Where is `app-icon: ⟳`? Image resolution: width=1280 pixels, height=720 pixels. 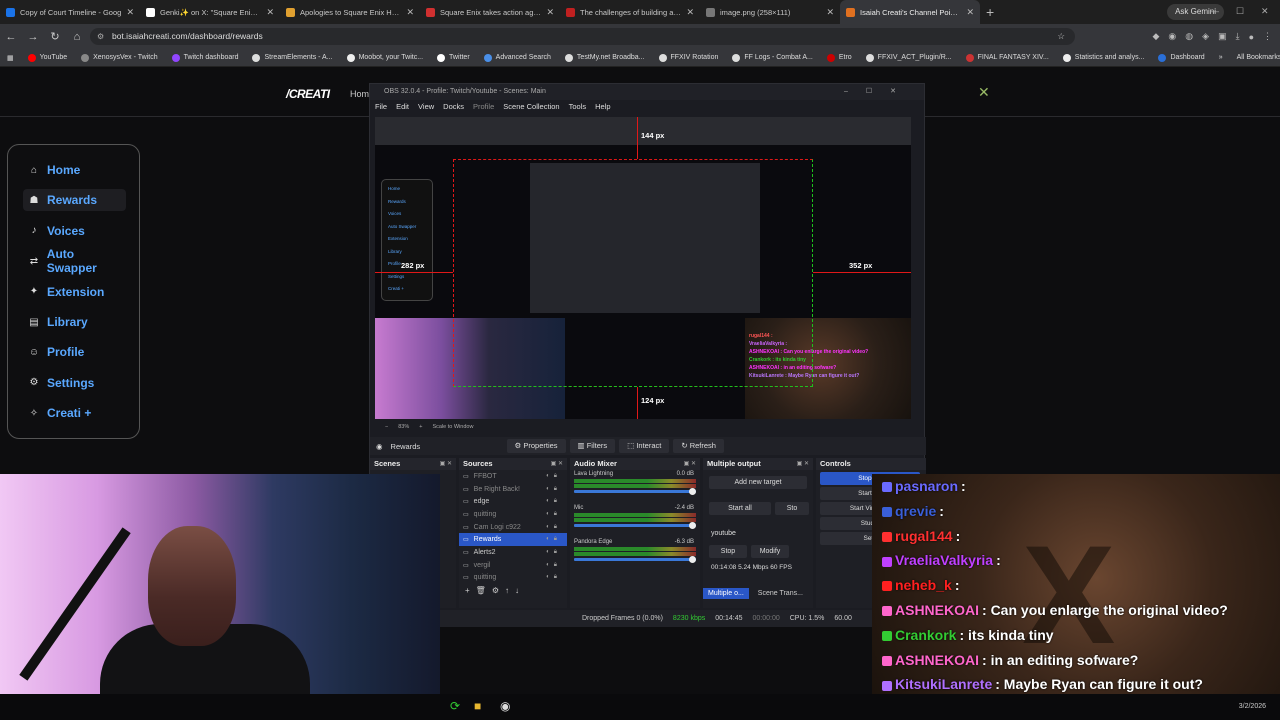 app-icon: ⟳ is located at coordinates (455, 706).